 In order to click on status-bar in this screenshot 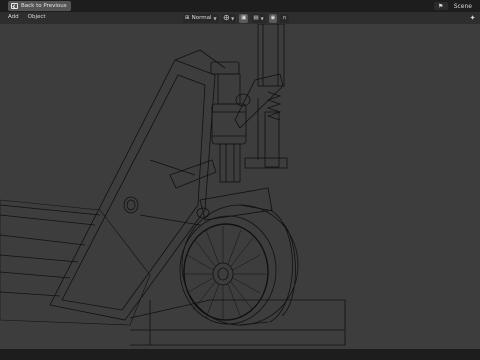, I will do `click(240, 354)`.